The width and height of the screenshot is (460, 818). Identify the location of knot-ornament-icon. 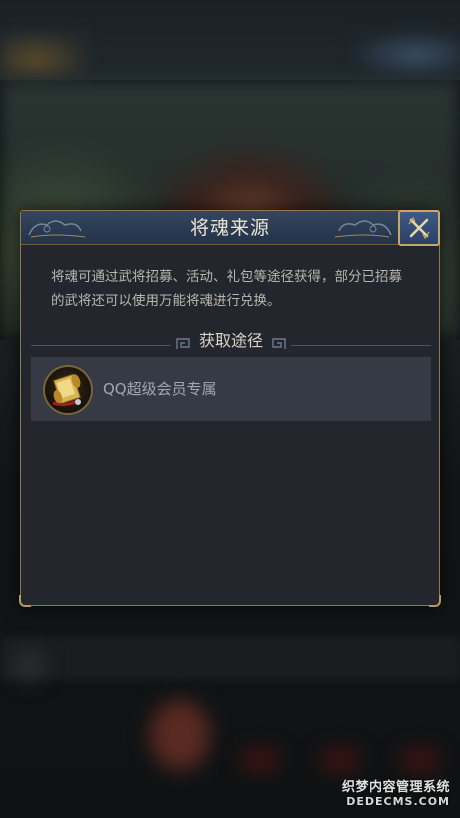
(279, 343).